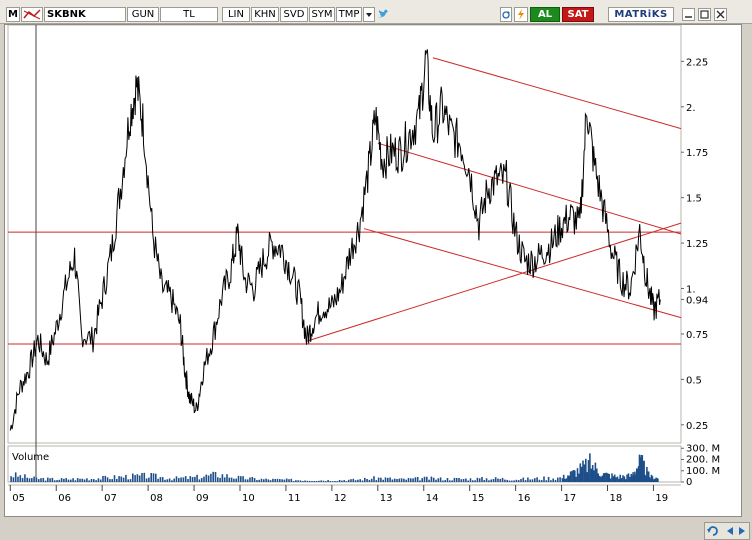  What do you see at coordinates (349, 14) in the screenshot?
I see `tmp-button: TMP` at bounding box center [349, 14].